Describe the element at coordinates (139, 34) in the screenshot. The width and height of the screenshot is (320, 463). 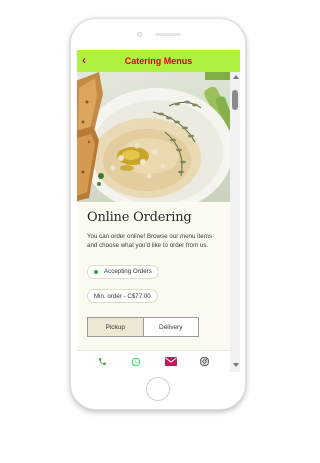
I see `camera-icon` at that location.